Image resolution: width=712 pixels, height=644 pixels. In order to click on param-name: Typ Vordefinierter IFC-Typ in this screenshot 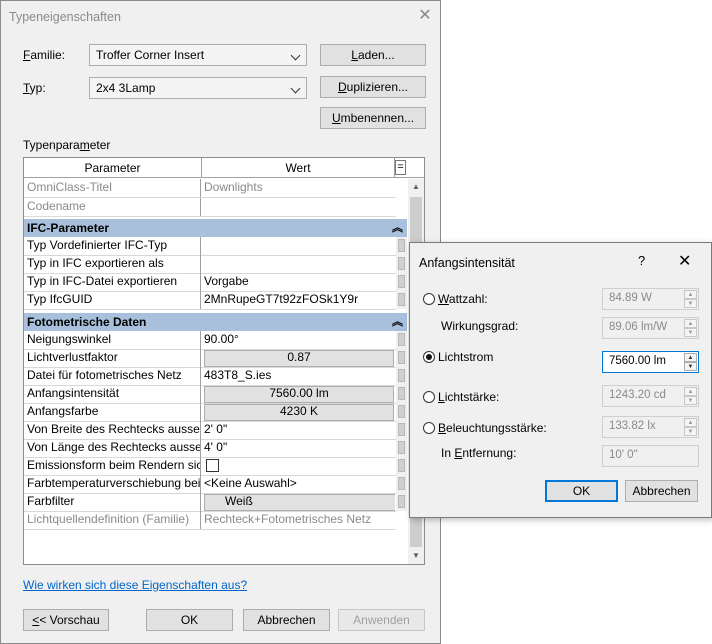, I will do `click(112, 246)`.